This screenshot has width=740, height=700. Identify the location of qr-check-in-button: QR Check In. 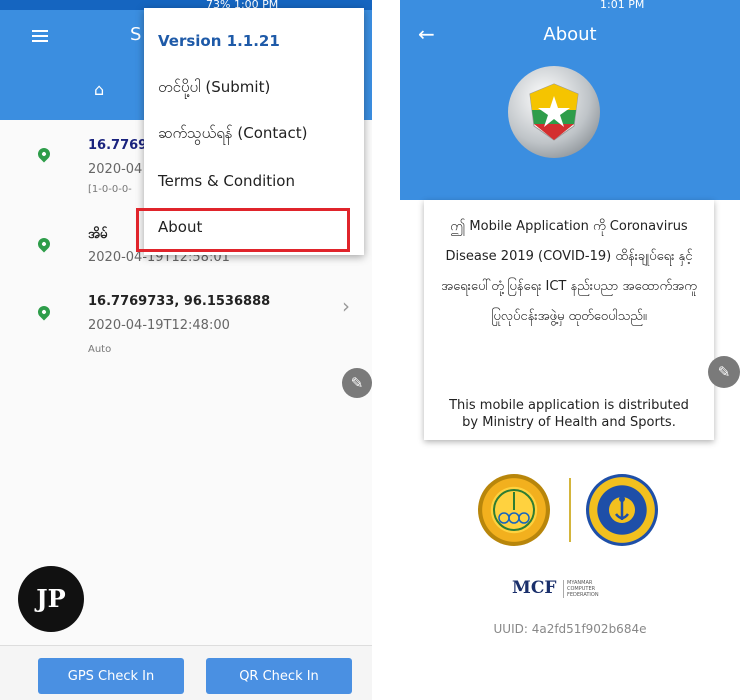
(279, 676).